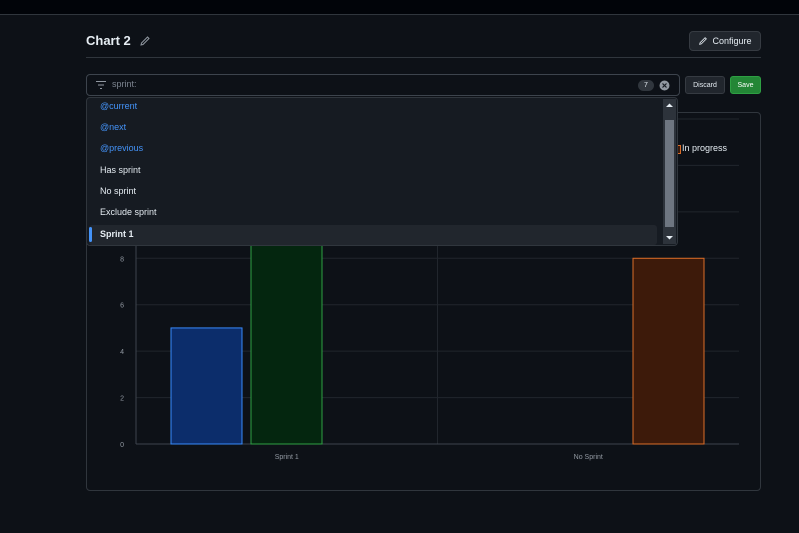 This screenshot has width=799, height=533. What do you see at coordinates (122, 445) in the screenshot?
I see `y-tick-label: 0` at bounding box center [122, 445].